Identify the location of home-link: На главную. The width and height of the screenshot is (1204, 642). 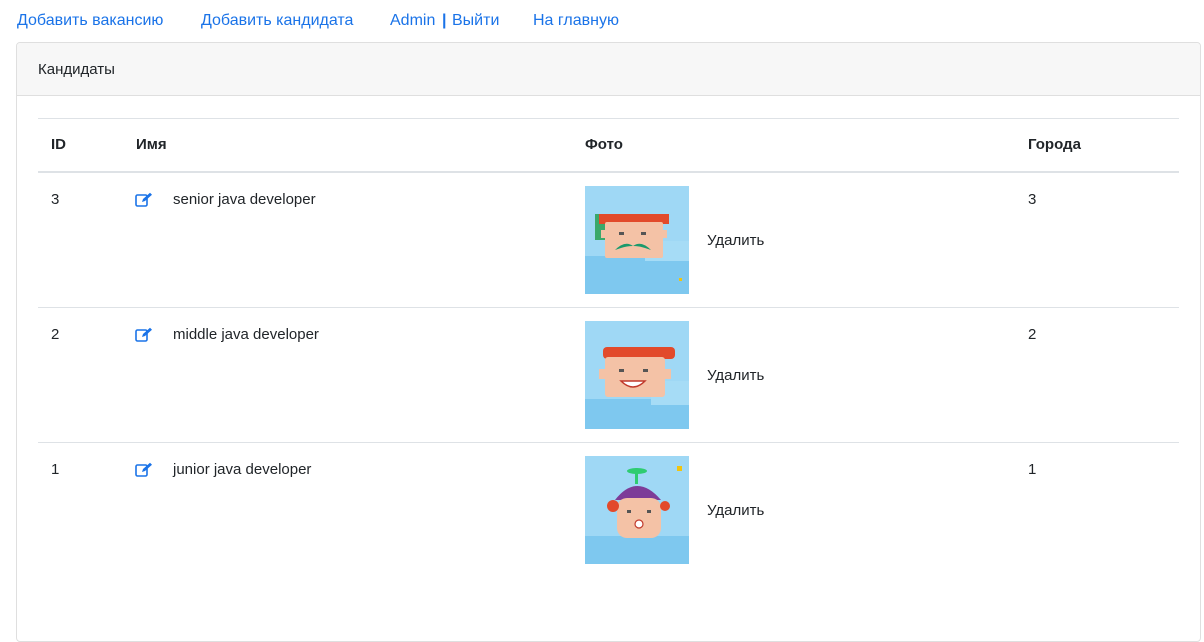
(576, 21).